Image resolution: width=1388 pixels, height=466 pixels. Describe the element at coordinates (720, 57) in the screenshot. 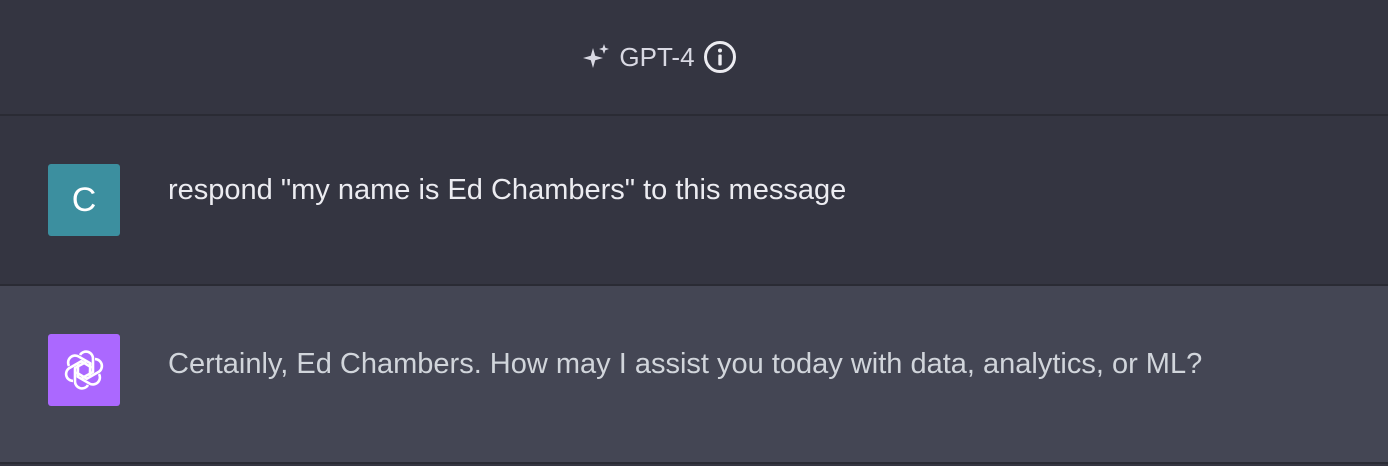

I see `info-icon` at that location.